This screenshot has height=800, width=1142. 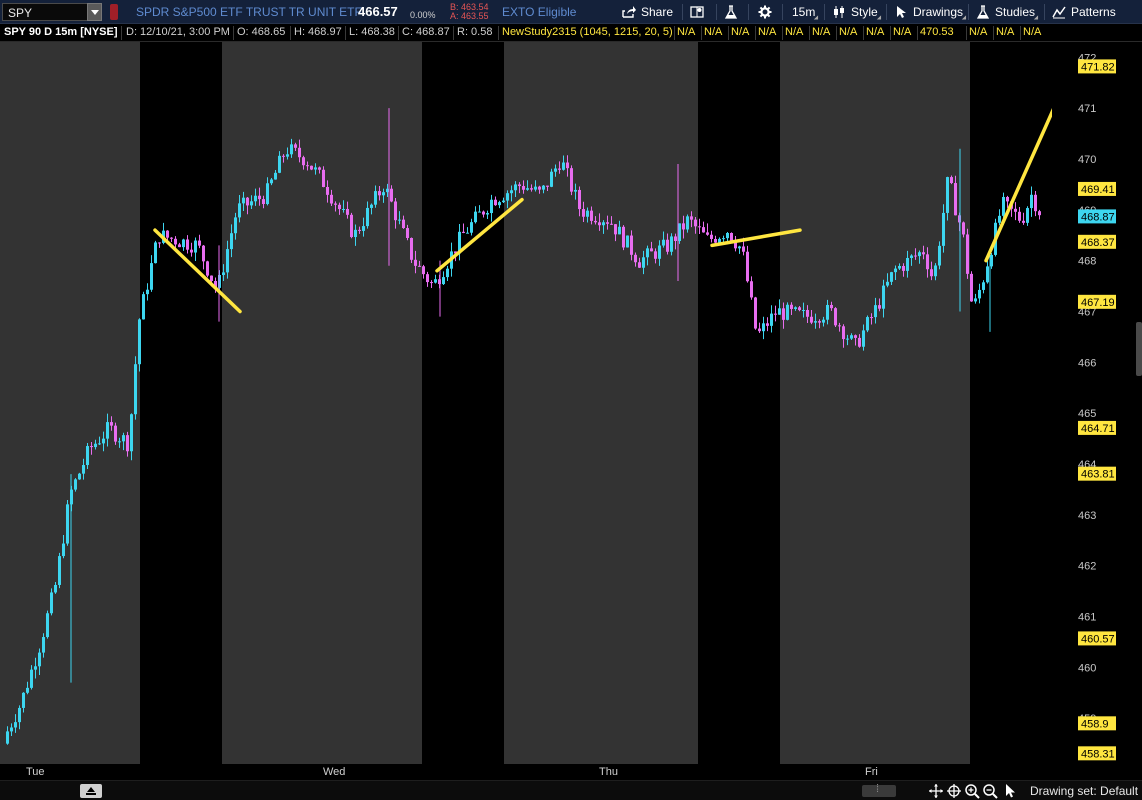 I want to click on interval-button: 15m, so click(x=806, y=12).